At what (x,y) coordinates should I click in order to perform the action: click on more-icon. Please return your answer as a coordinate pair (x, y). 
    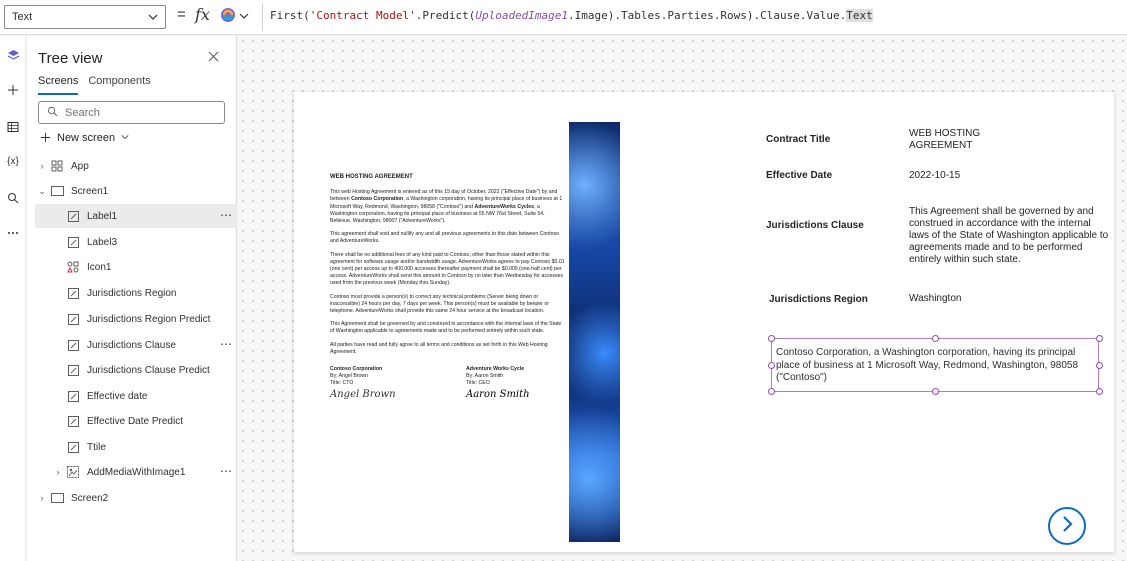
    Looking at the image, I should click on (13, 233).